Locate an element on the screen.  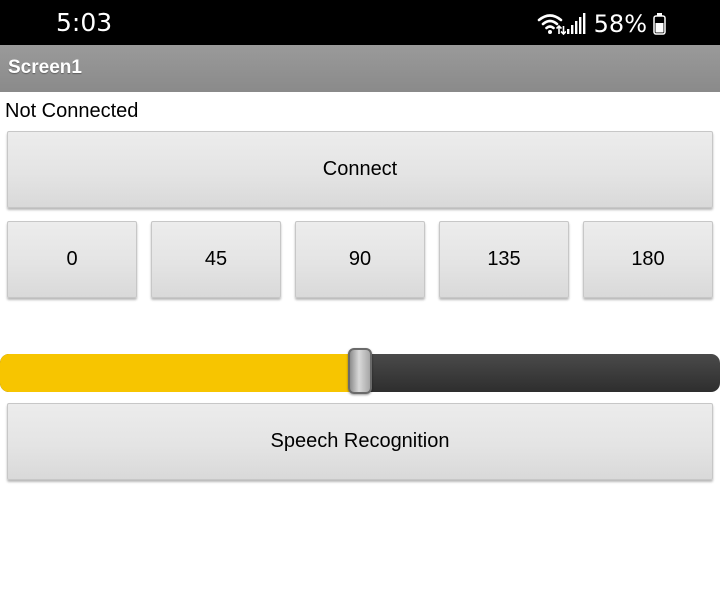
connect-button: Connect is located at coordinates (360, 169).